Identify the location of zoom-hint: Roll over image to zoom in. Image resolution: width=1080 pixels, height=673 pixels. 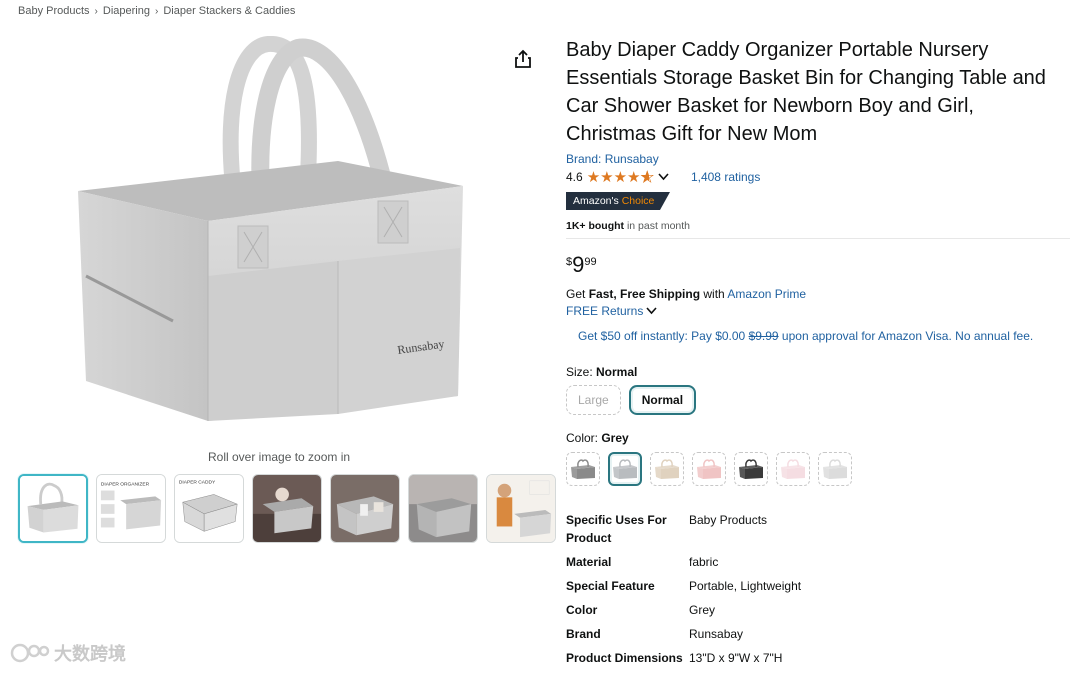
(279, 457).